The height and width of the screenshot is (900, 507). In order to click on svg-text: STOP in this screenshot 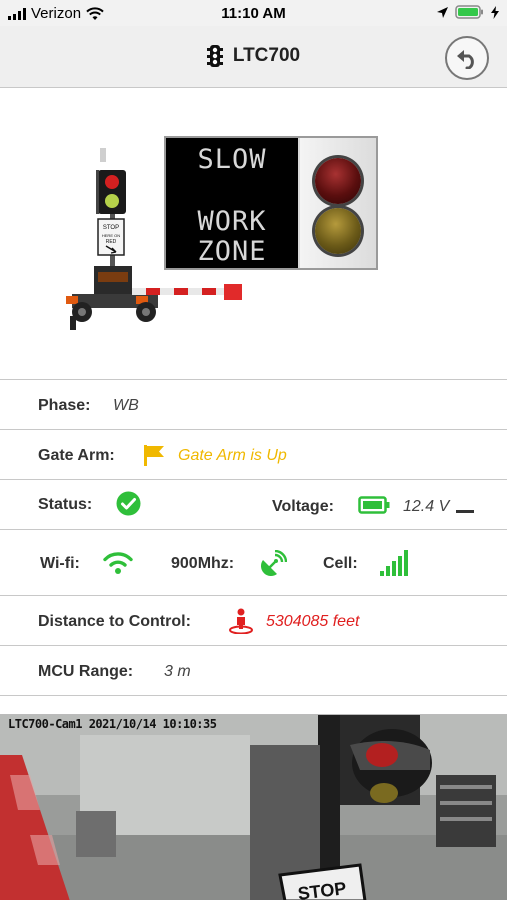, I will do `click(111, 228)`.